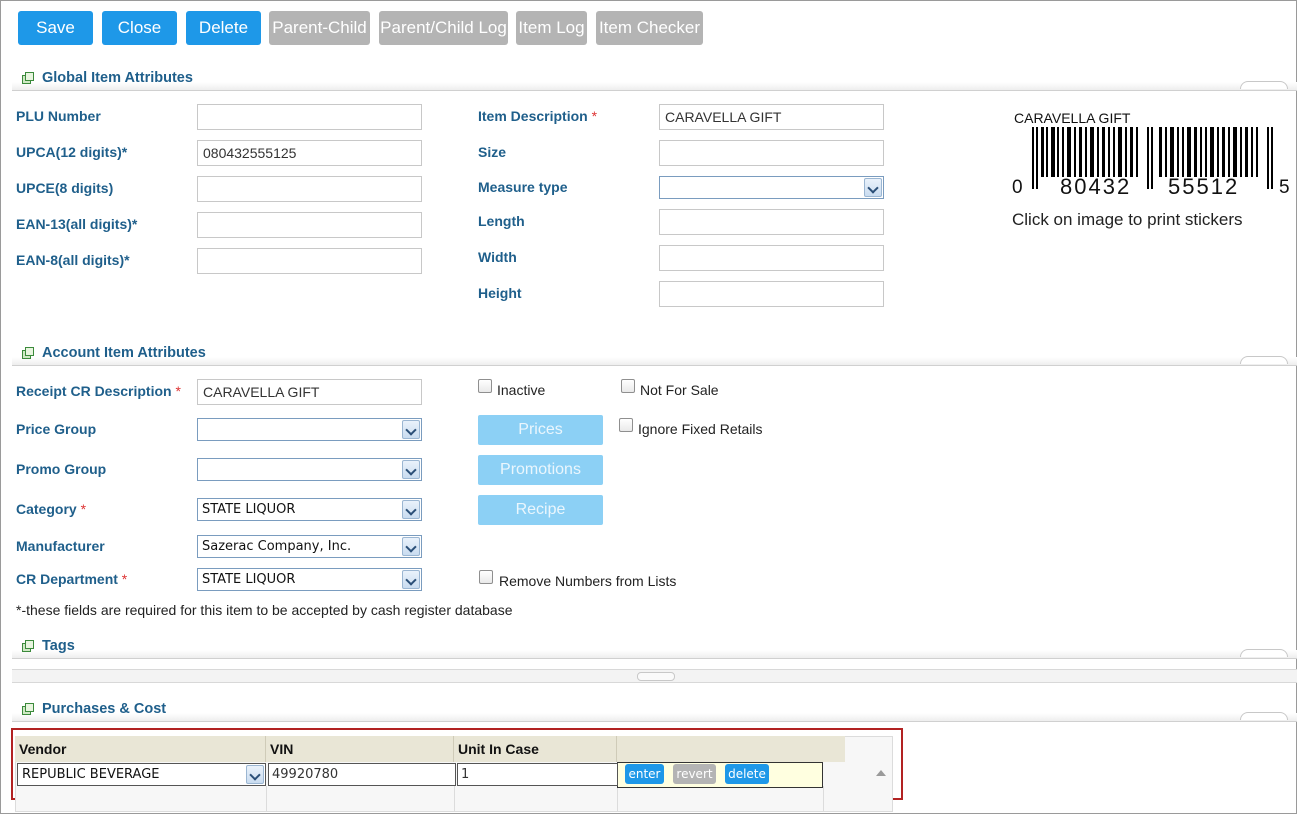 This screenshot has height=814, width=1297. What do you see at coordinates (771, 222) in the screenshot?
I see `length-input` at bounding box center [771, 222].